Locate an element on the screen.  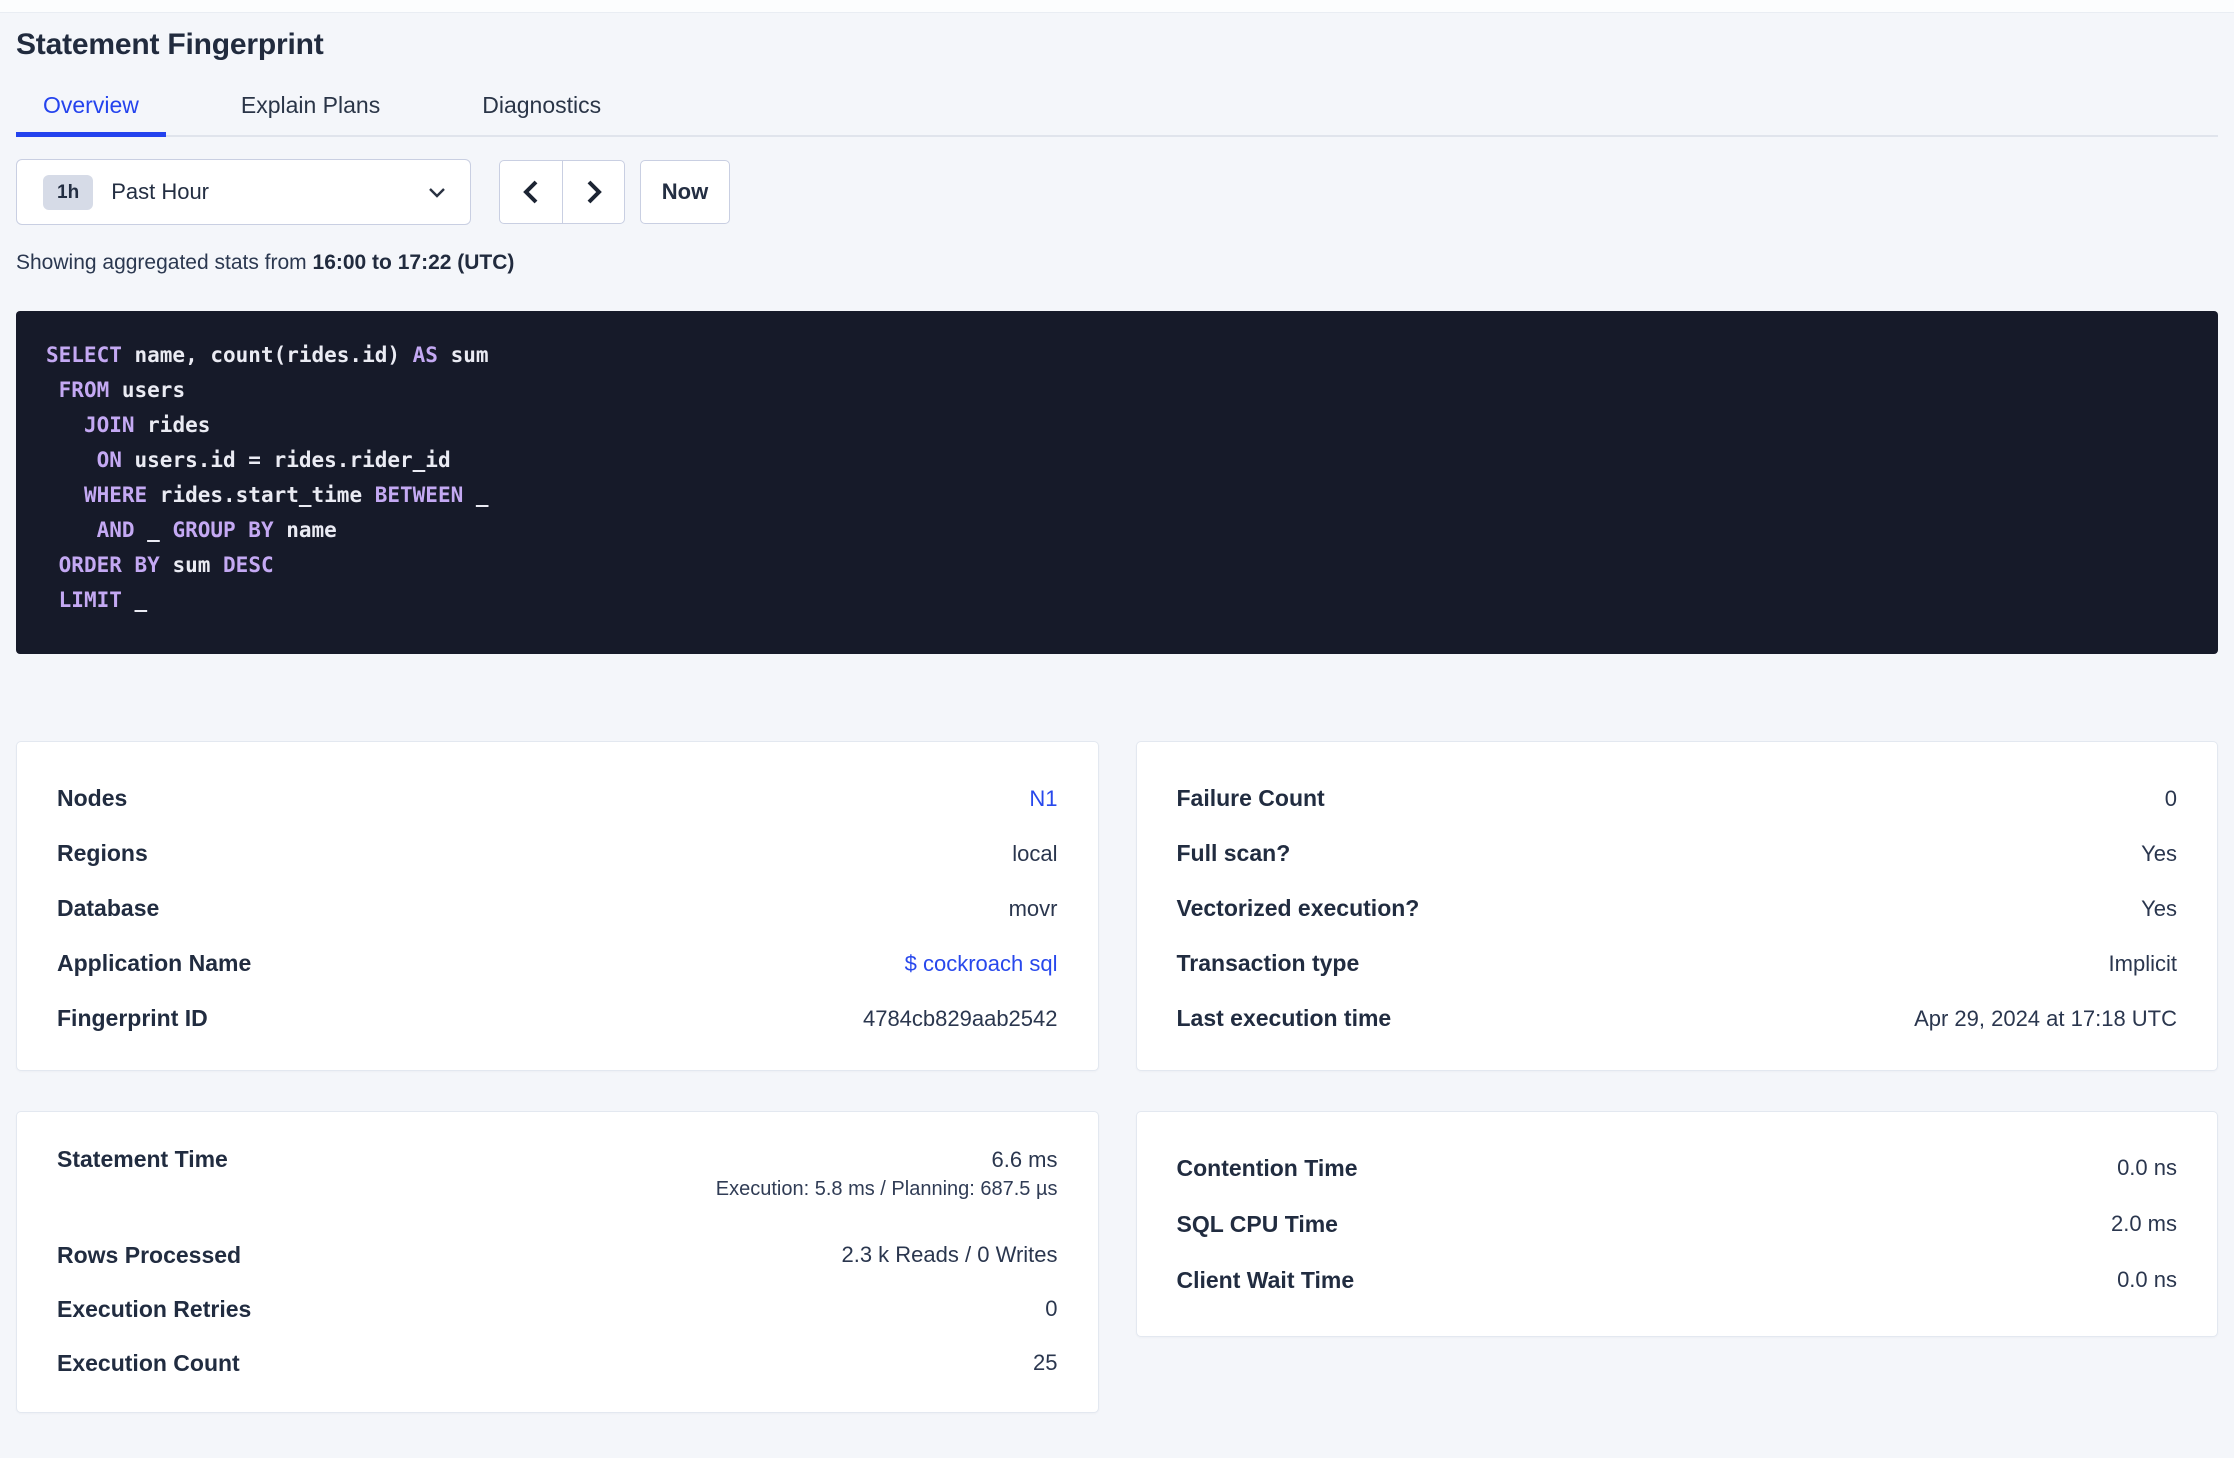
tab-explain-plans: Explain Plans is located at coordinates (310, 114).